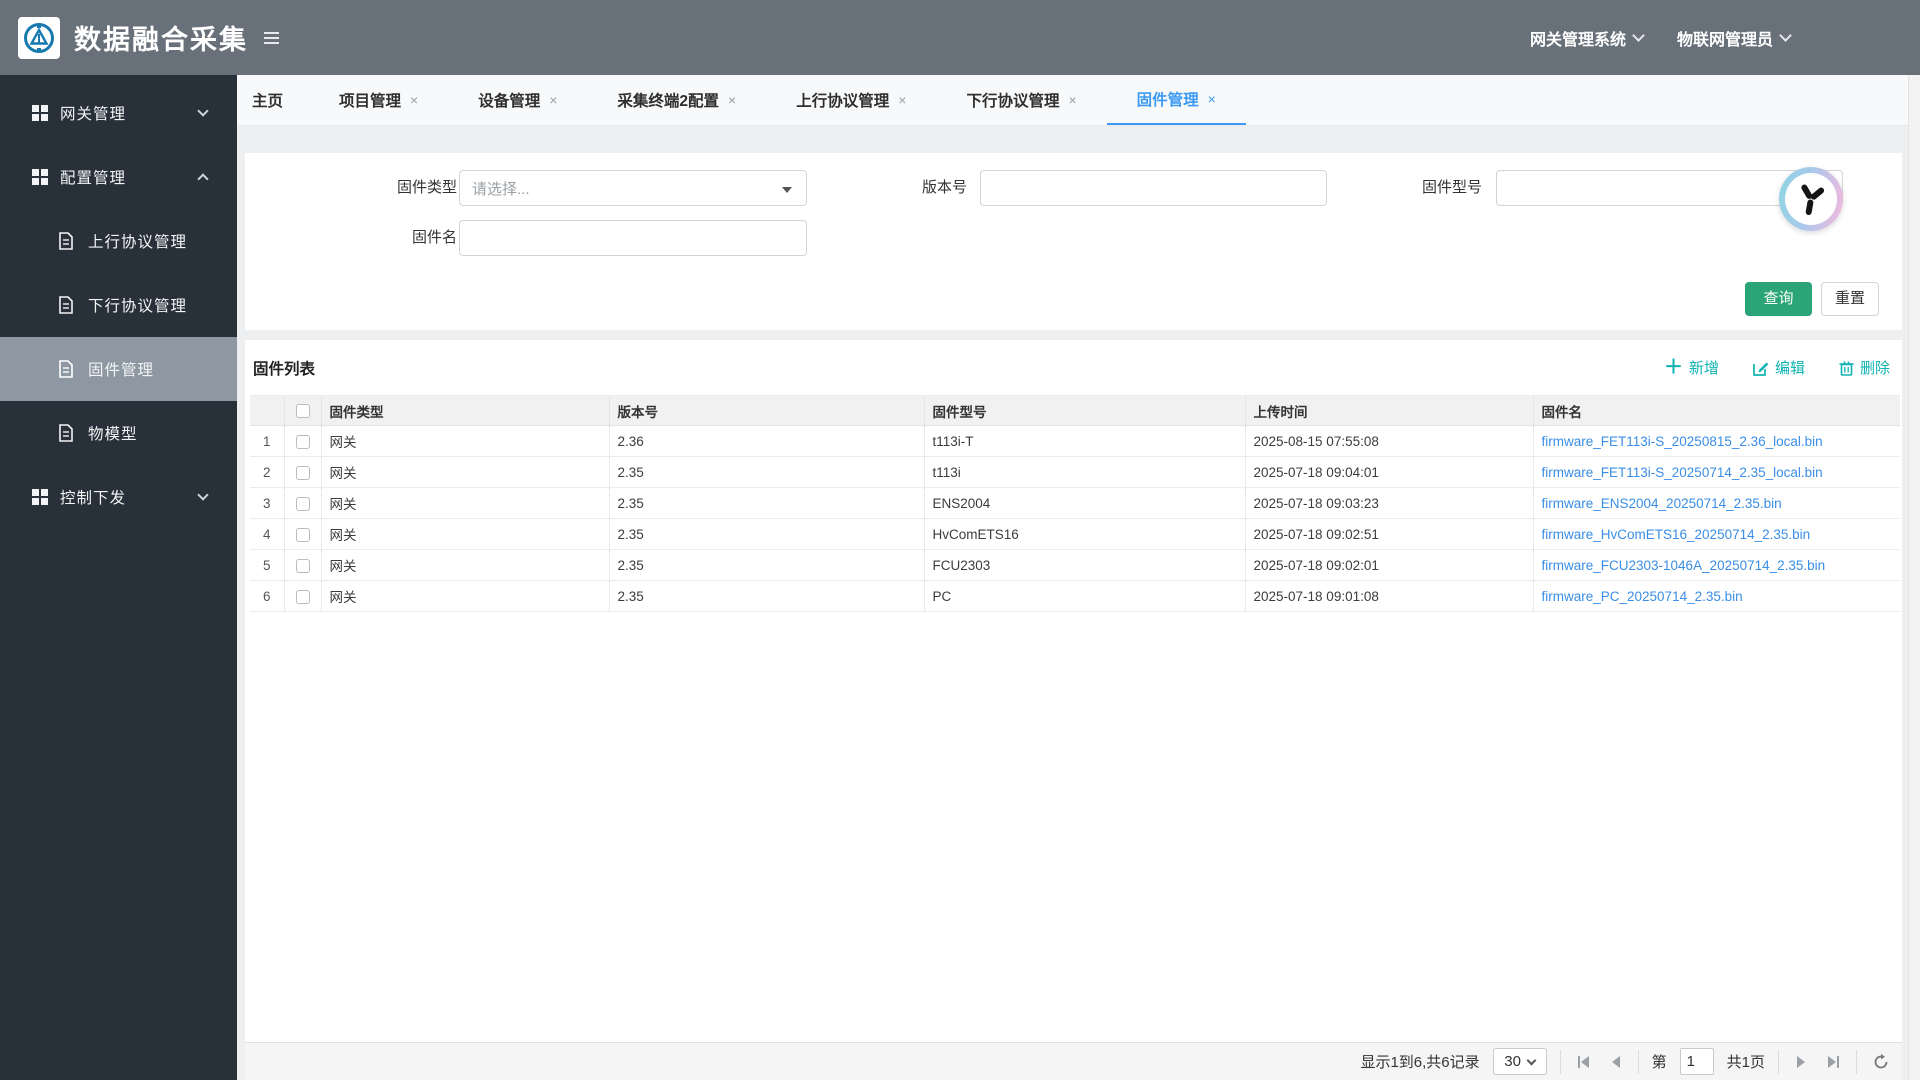 This screenshot has width=1920, height=1080. I want to click on trash-icon, so click(1846, 368).